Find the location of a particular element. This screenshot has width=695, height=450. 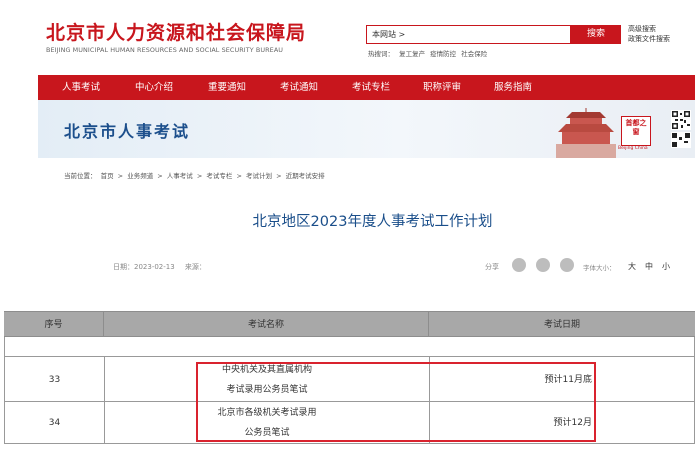

table-row: 34 北京市各级机关考试录用 公务员笔试 预计12月 is located at coordinates (349, 422).